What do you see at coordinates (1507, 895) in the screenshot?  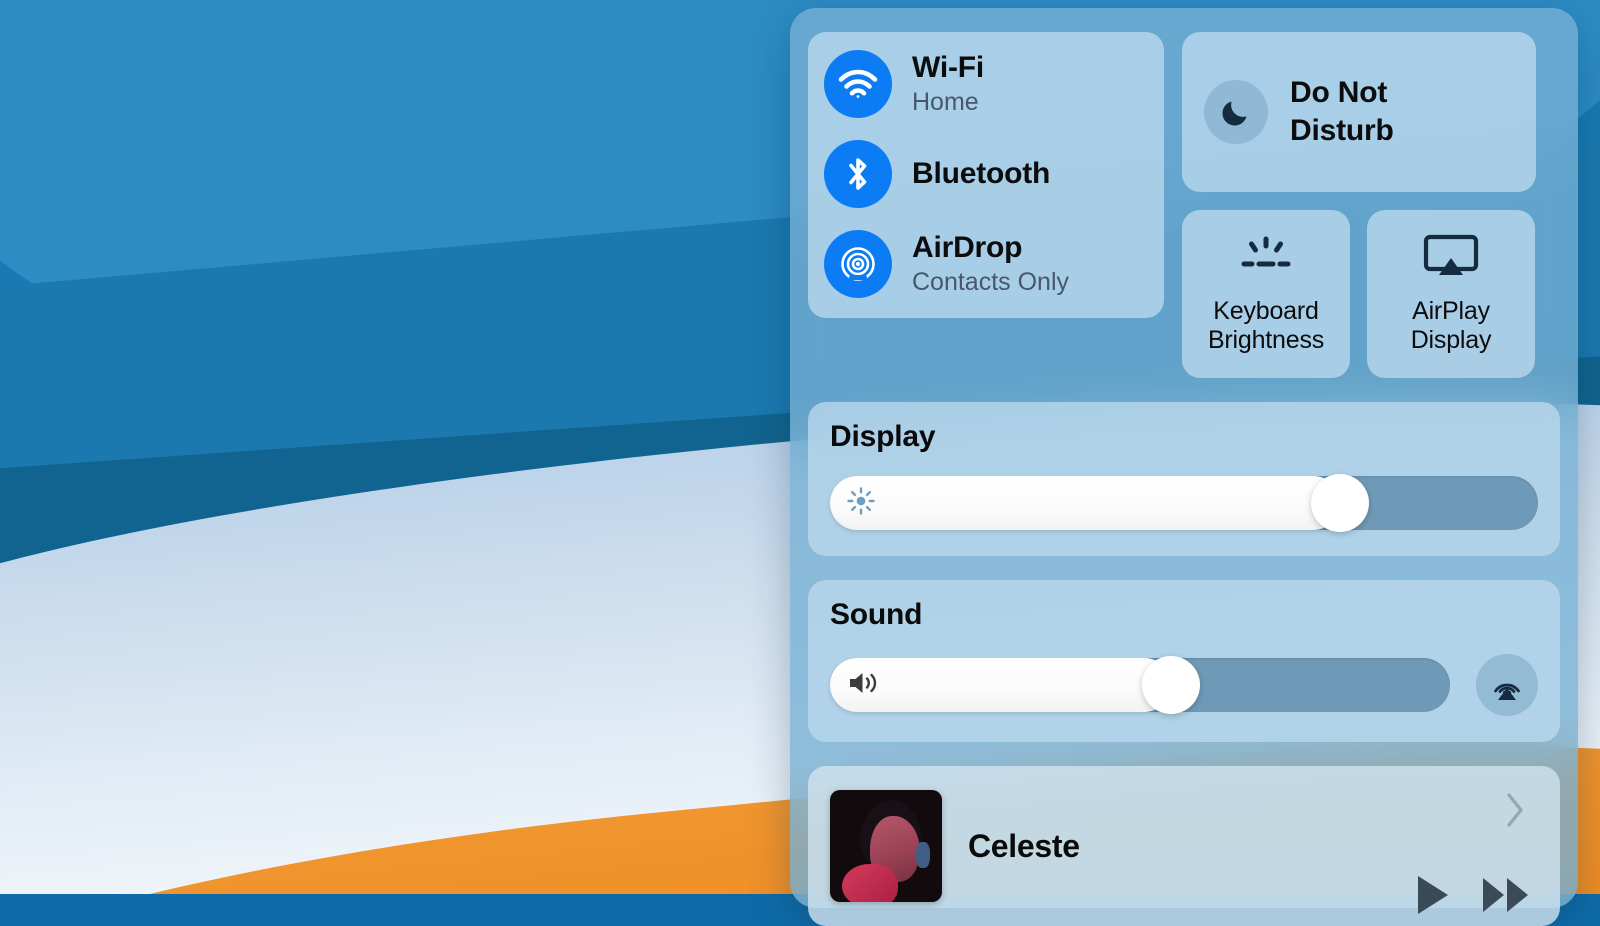 I see `fast-forward-icon` at bounding box center [1507, 895].